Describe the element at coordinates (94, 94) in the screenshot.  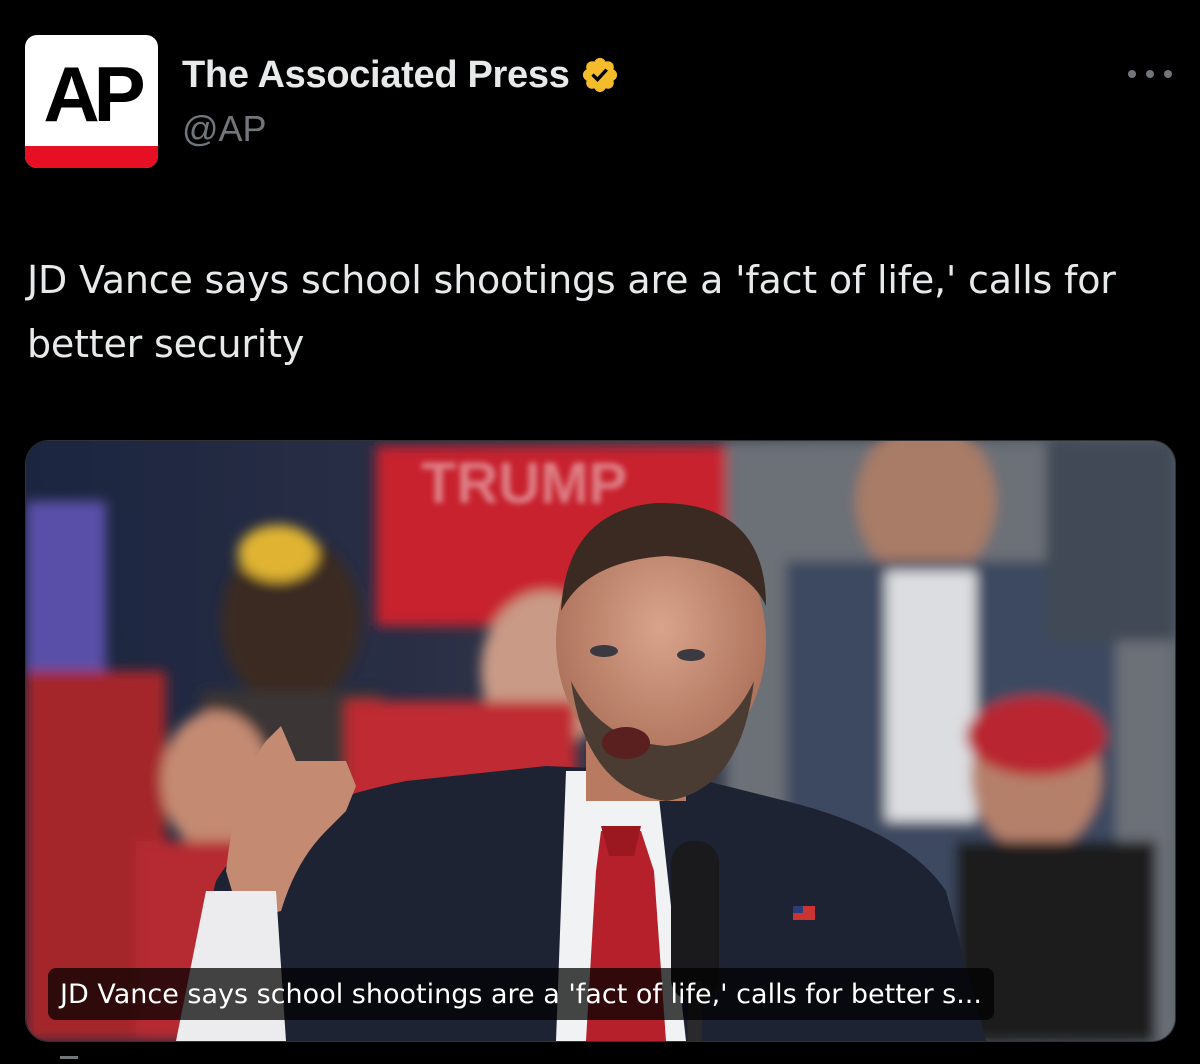
I see `avatar-logo-text: AP` at that location.